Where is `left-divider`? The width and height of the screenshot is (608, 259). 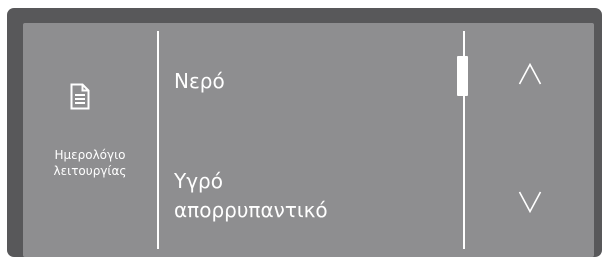
left-divider is located at coordinates (158, 140).